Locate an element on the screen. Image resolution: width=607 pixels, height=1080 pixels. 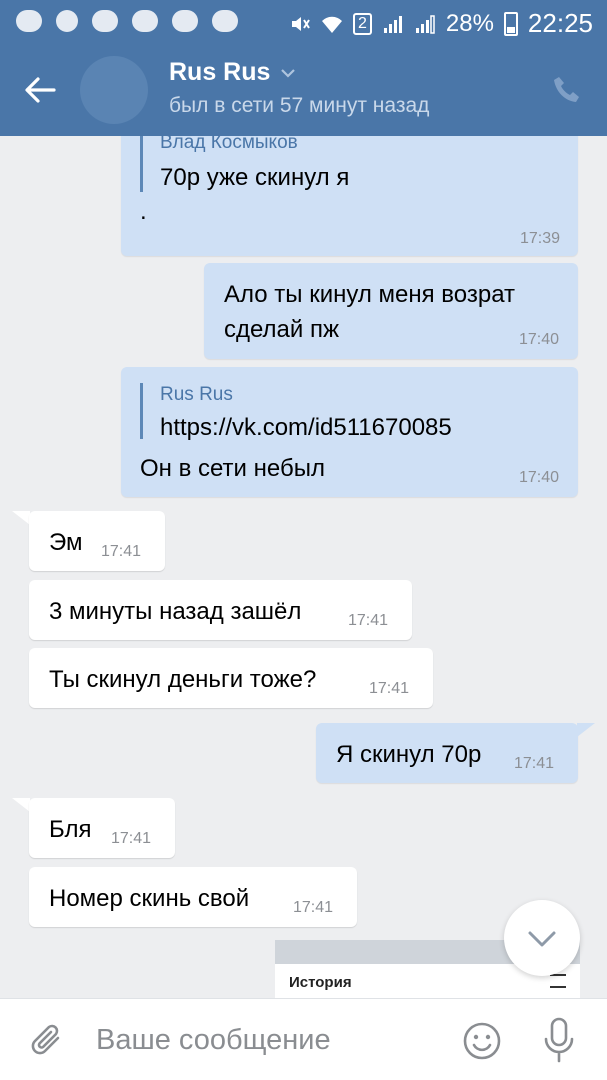
message-bubble-incoming: 3 минуты назад зашёл 17:41 is located at coordinates (220, 610).